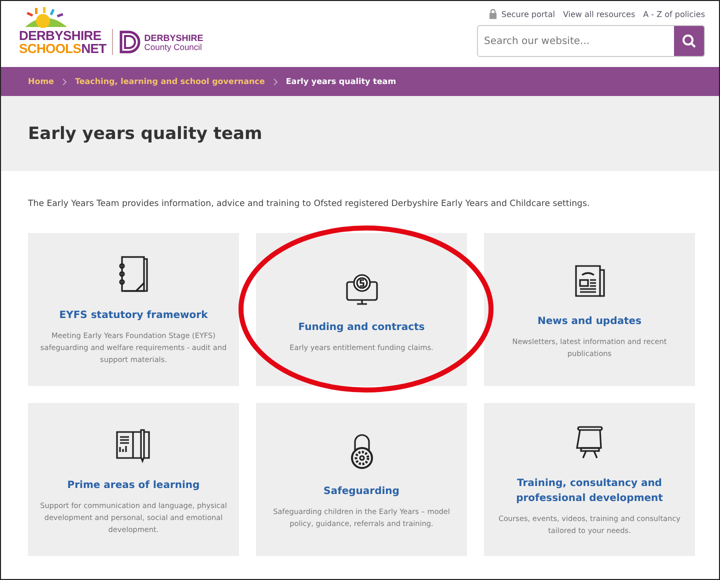  What do you see at coordinates (674, 14) in the screenshot?
I see `top-link: A - Z of policies` at bounding box center [674, 14].